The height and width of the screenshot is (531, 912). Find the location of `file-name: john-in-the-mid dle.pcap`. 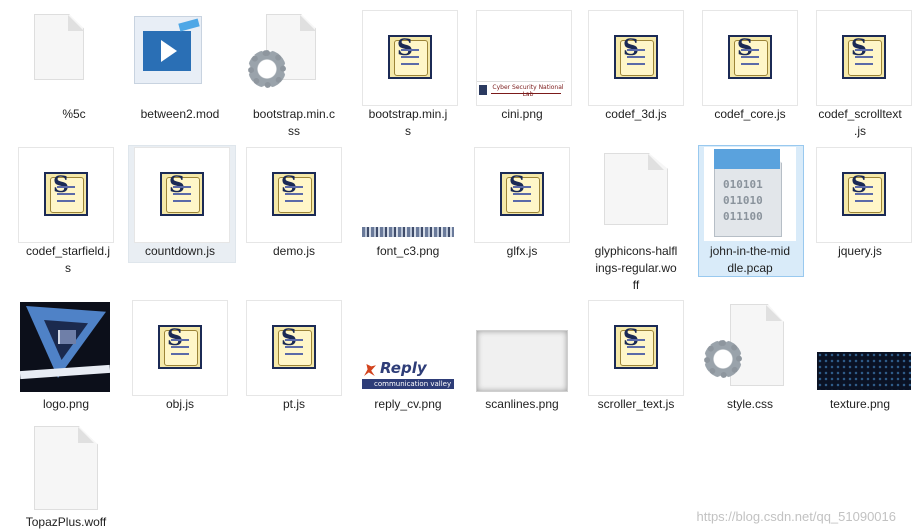

file-name: john-in-the-mid dle.pcap is located at coordinates (750, 260).